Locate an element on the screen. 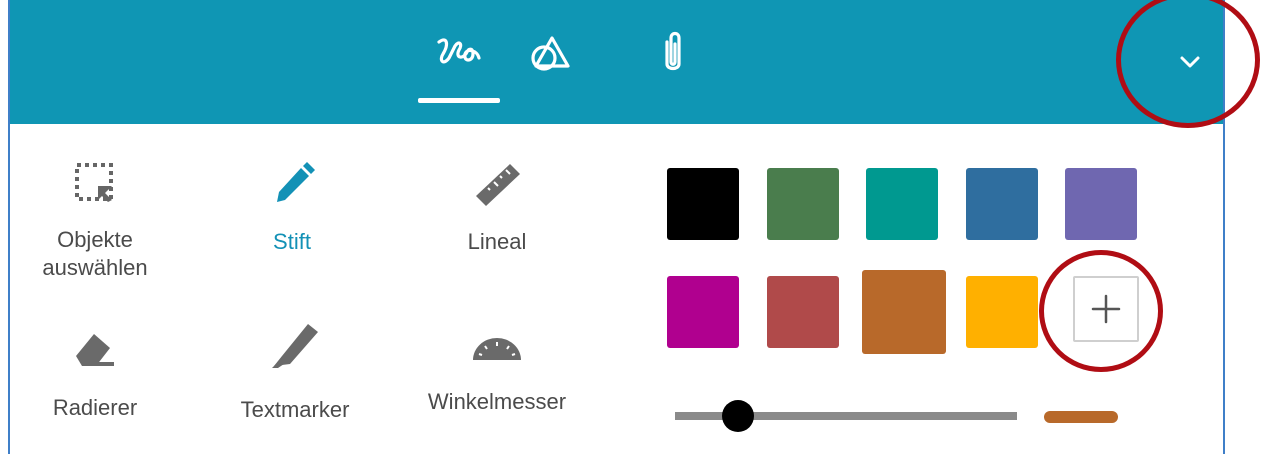  color-swatch-yellow is located at coordinates (1002, 312).